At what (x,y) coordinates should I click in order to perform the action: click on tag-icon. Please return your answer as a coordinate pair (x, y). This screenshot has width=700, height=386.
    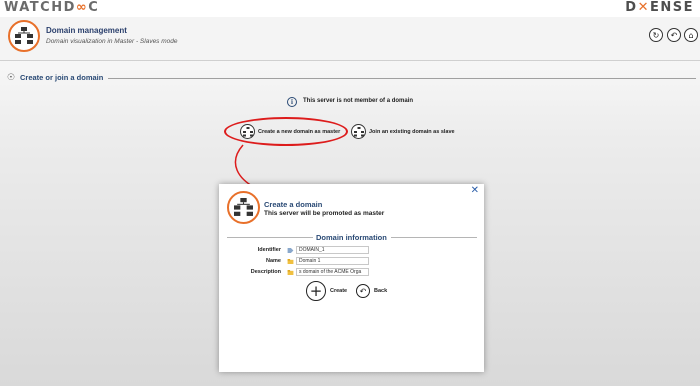
    Looking at the image, I should click on (290, 250).